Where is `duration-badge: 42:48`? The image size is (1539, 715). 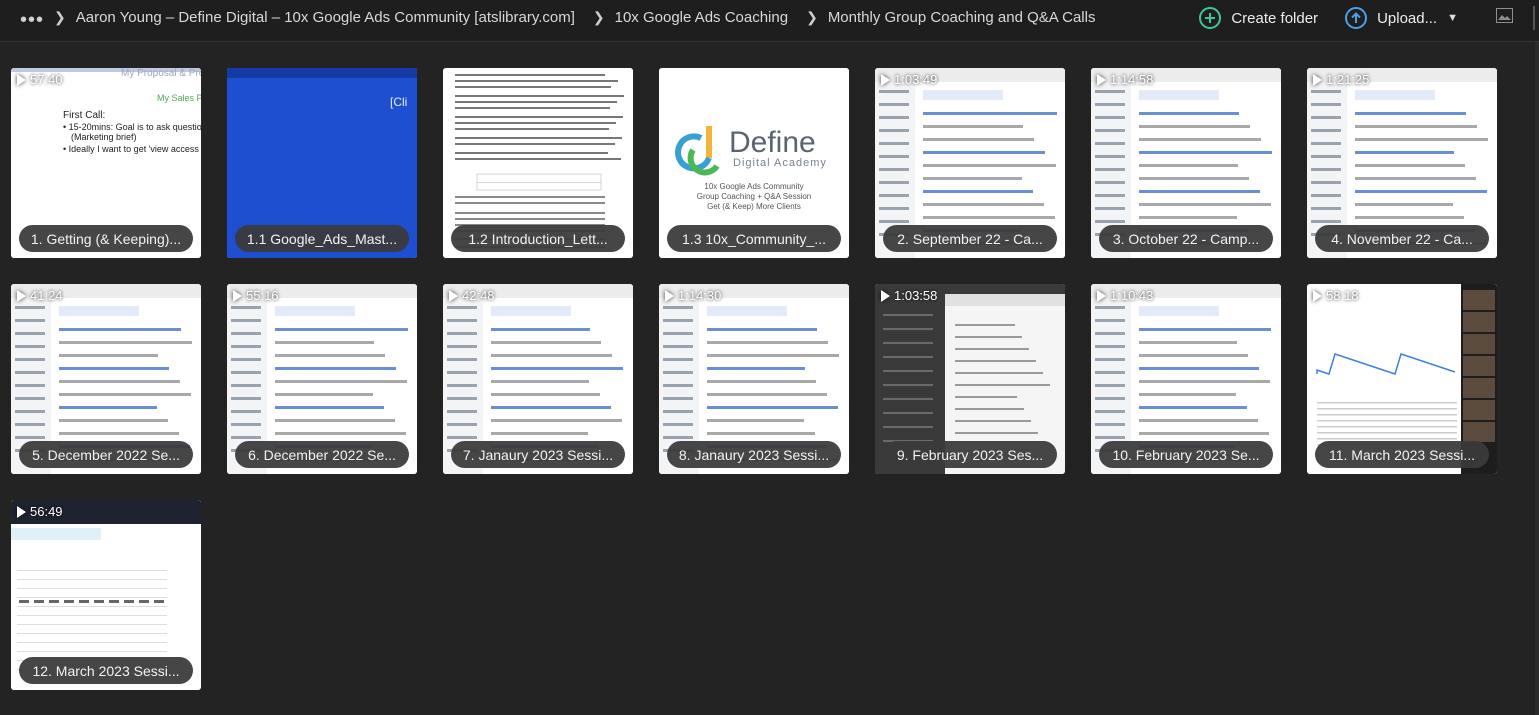 duration-badge: 42:48 is located at coordinates (472, 295).